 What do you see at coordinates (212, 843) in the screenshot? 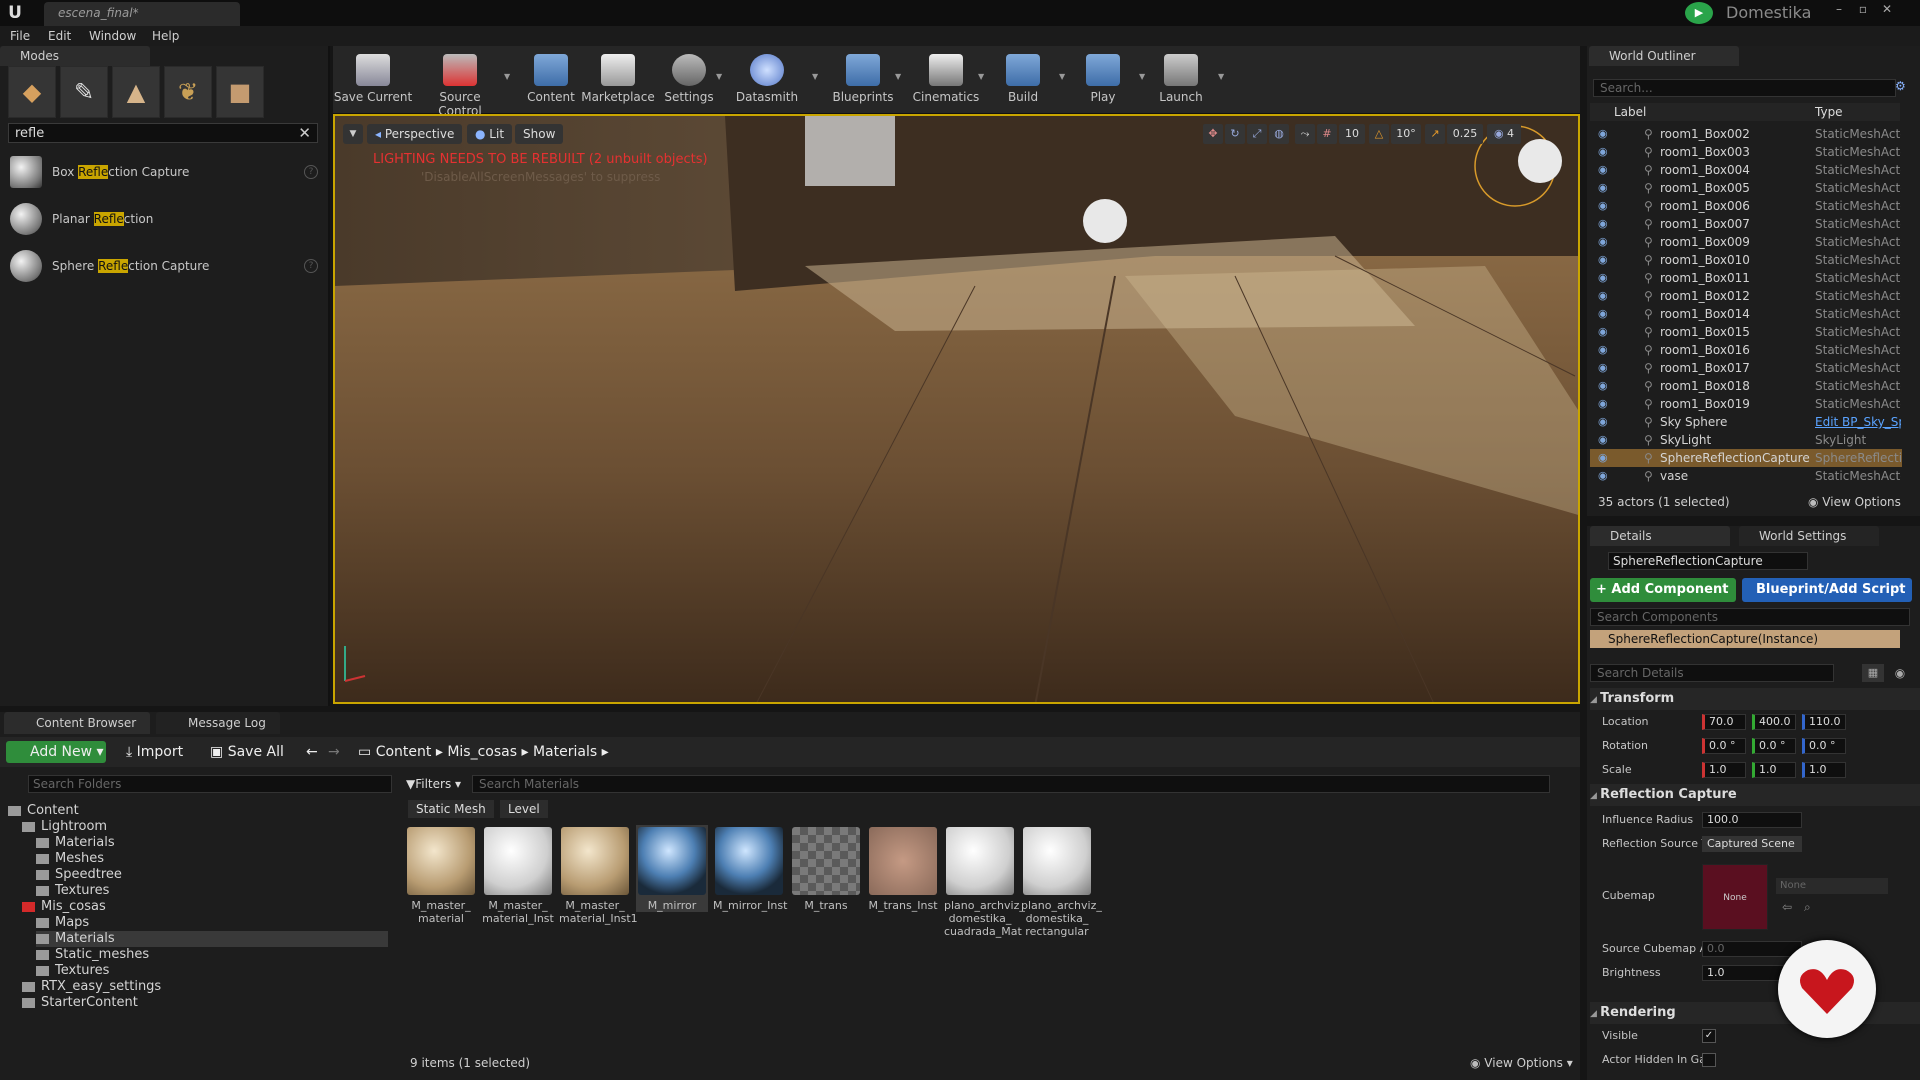
I see `folder-item: Materials` at bounding box center [212, 843].